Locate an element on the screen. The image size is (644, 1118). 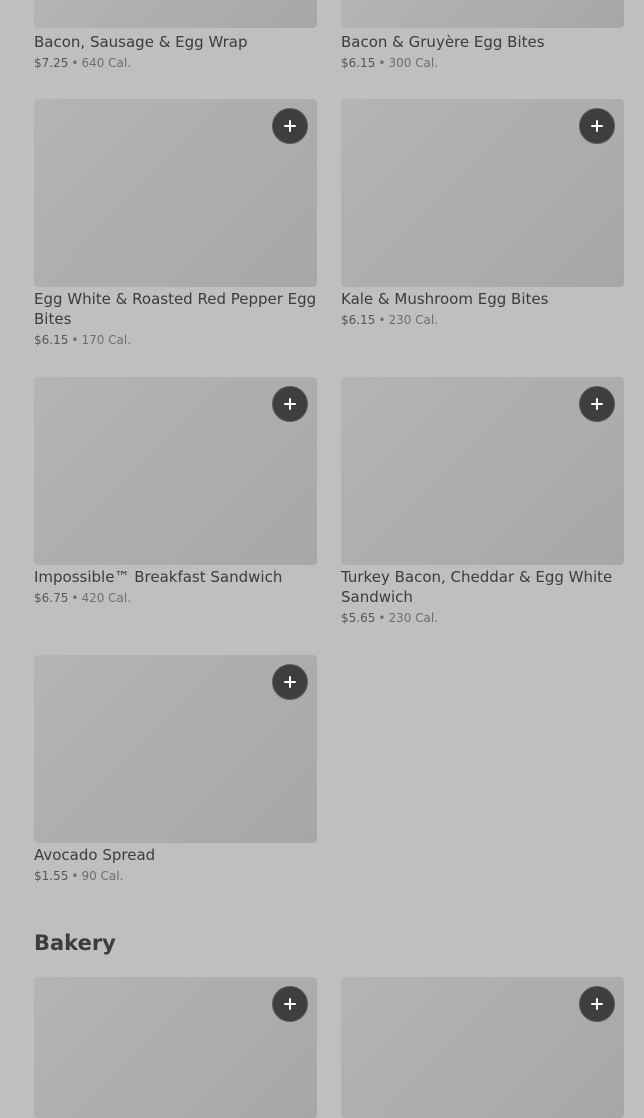
menu-item-card: Bacon, Sausage & Egg Wrap $7.25 • 640 Cal. is located at coordinates (175, 35).